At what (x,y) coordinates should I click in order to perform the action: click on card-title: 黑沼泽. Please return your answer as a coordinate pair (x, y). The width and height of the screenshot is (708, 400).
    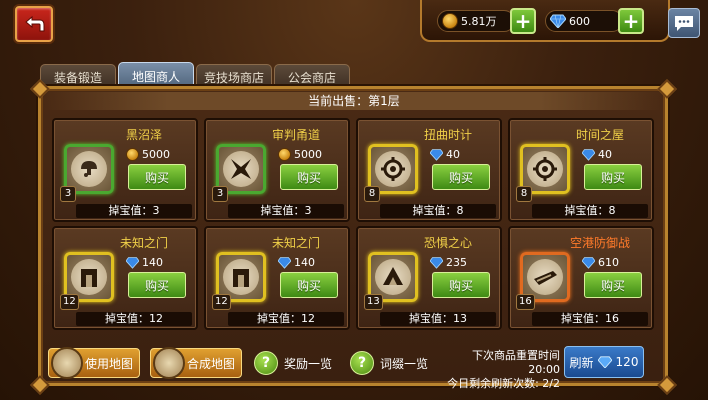
    Looking at the image, I should click on (143, 135).